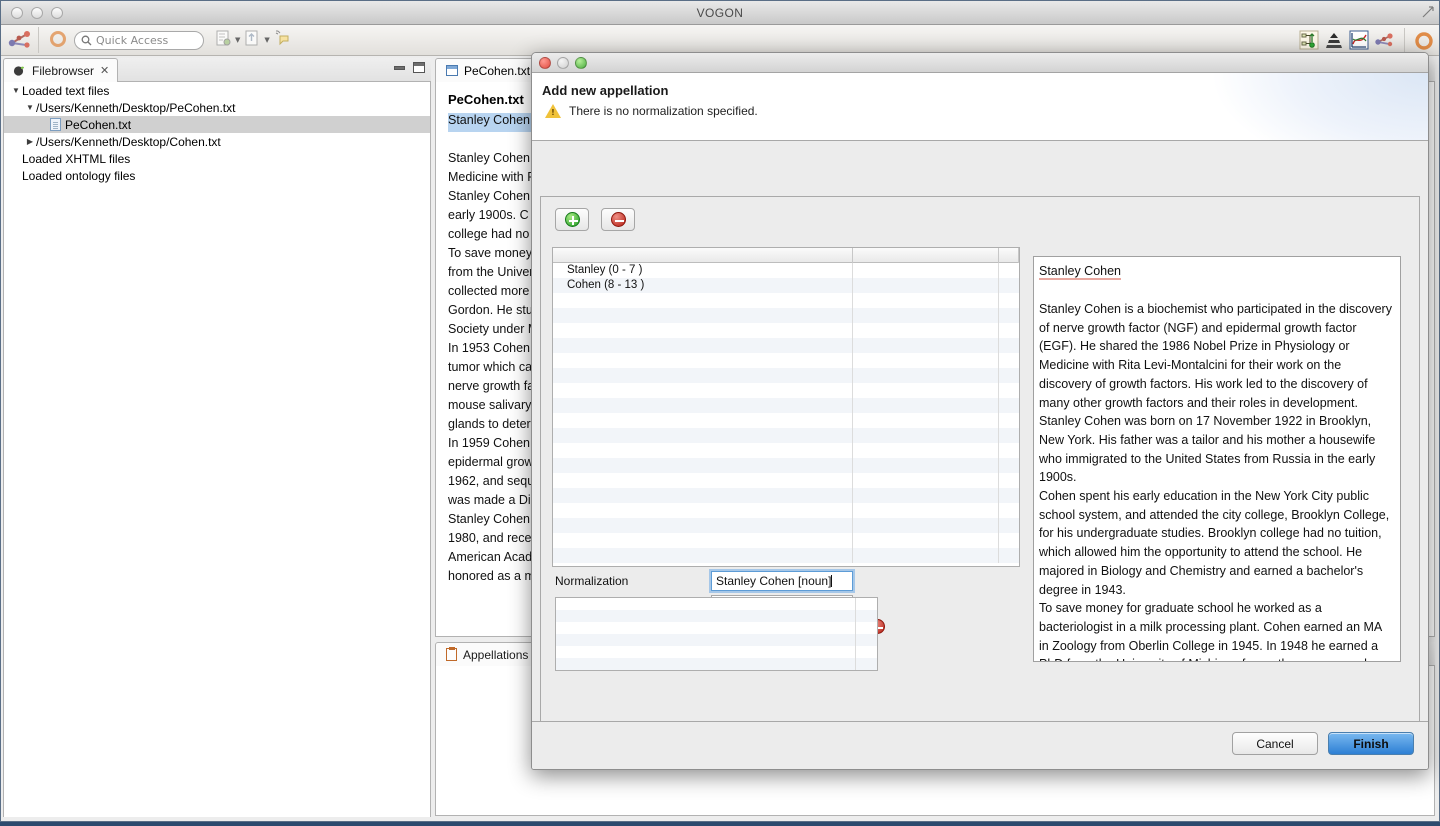  I want to click on new-wizard-icon, so click(224, 40).